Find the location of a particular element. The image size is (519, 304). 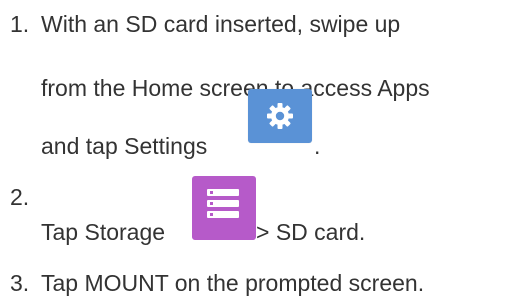

step-2-number: 2. is located at coordinates (20, 197).